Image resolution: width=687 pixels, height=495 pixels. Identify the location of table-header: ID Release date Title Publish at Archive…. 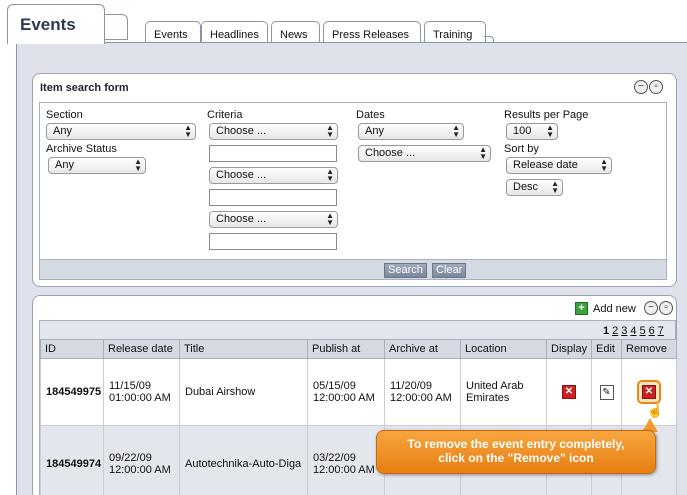
(358, 349).